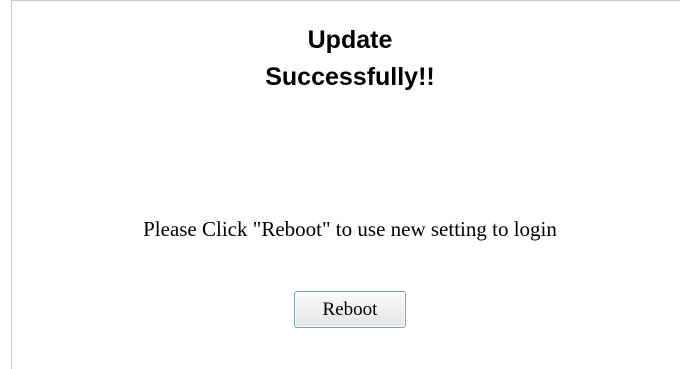  Describe the element at coordinates (350, 40) in the screenshot. I see `heading-update: Update` at that location.